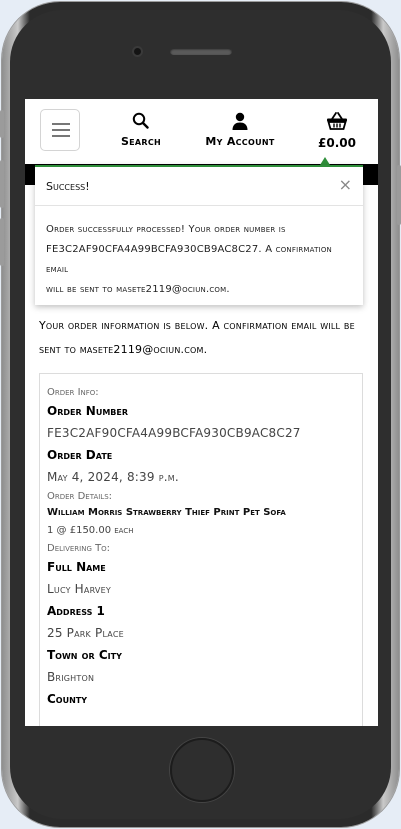 The width and height of the screenshot is (401, 829). Describe the element at coordinates (399, 195) in the screenshot. I see `phone-power-button` at that location.